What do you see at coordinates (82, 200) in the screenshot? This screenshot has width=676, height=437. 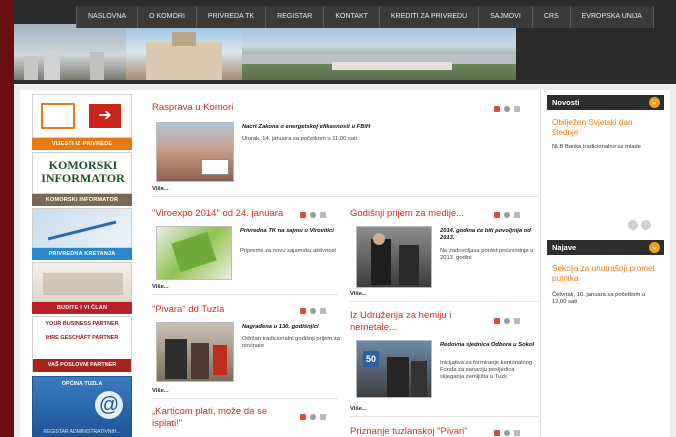 I see `banner-informator-label: KOMORSKI INFORMATOR` at bounding box center [82, 200].